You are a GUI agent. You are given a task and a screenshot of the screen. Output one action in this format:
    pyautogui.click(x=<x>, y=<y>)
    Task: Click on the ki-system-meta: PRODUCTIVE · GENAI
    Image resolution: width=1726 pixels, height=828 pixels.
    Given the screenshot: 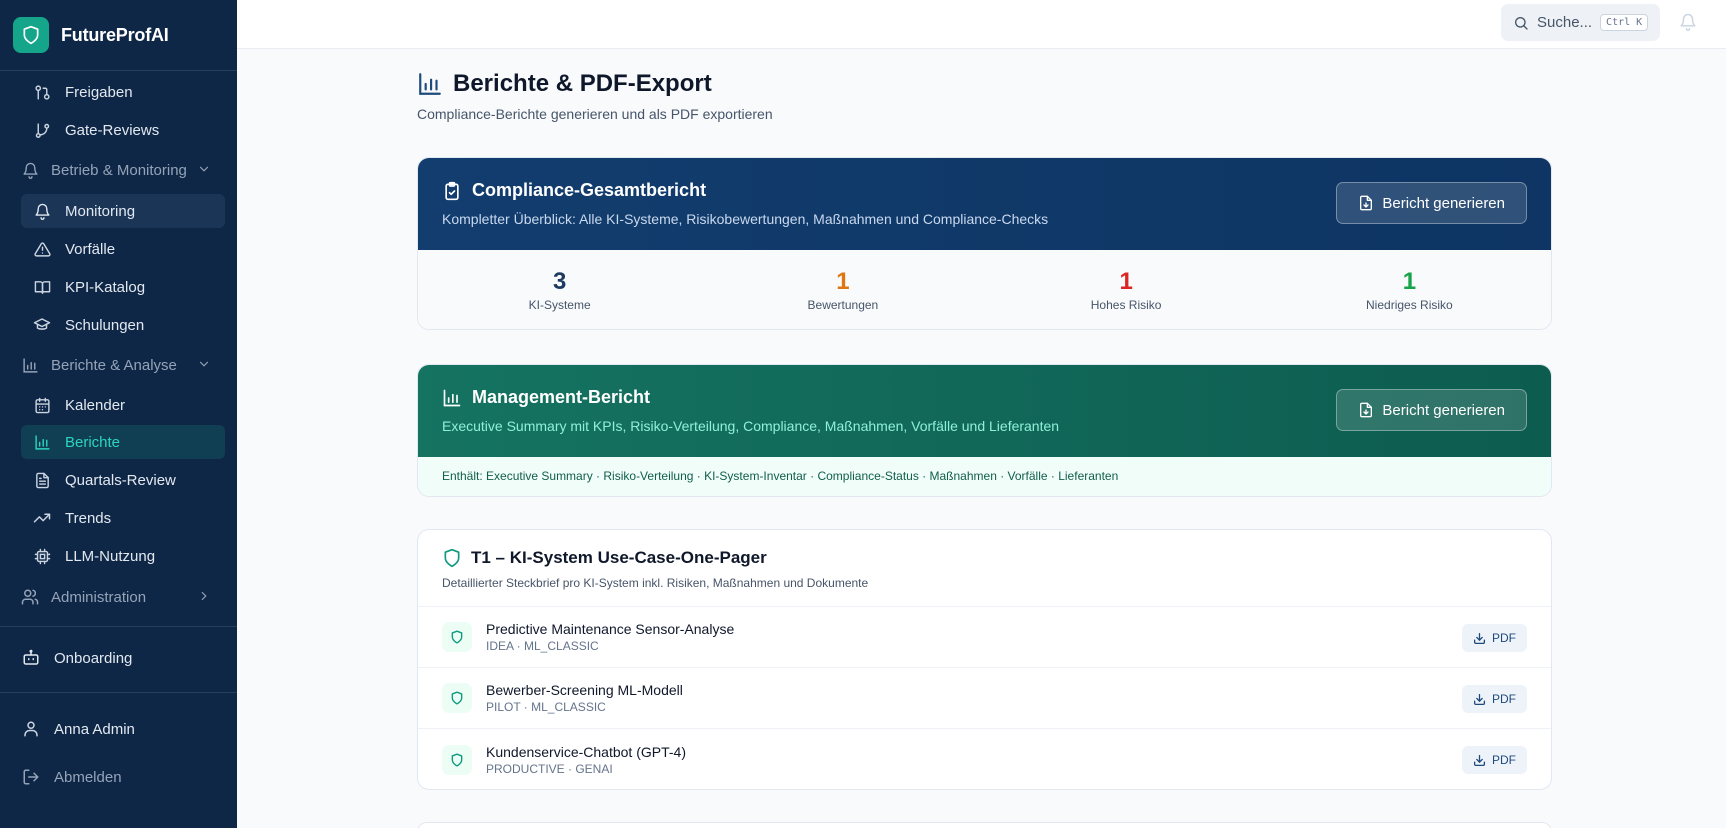 What is the action you would take?
    pyautogui.click(x=549, y=768)
    